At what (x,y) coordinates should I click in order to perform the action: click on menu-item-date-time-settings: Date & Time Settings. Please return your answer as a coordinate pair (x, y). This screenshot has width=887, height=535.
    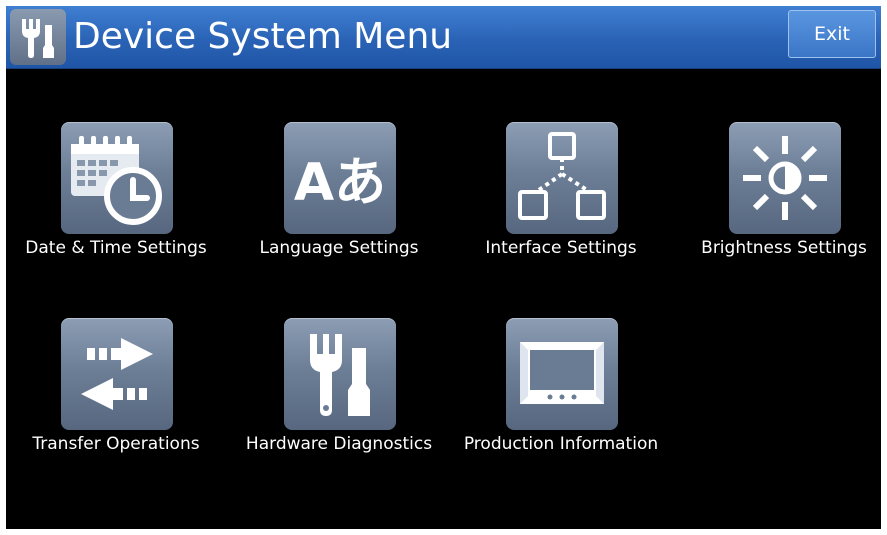
    Looking at the image, I should click on (116, 197).